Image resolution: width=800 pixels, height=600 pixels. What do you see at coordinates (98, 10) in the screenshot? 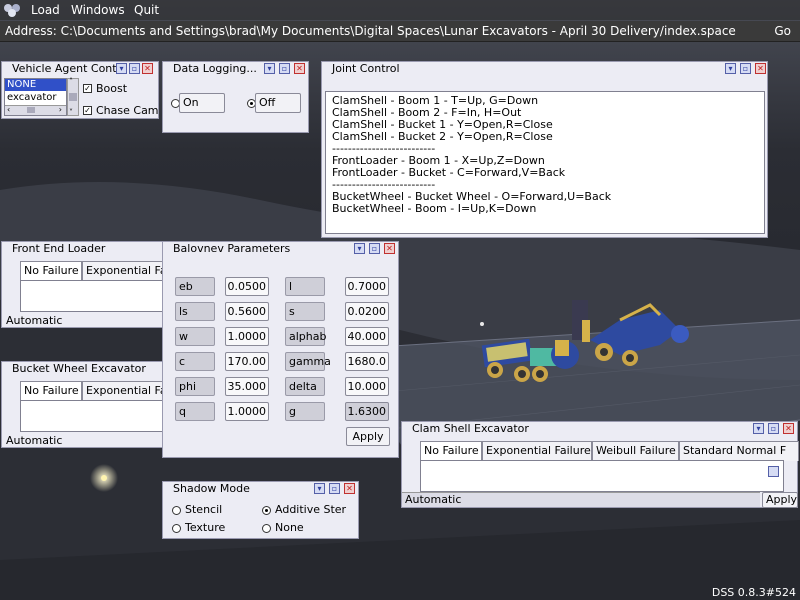
I see `menu-windows: Windows` at bounding box center [98, 10].